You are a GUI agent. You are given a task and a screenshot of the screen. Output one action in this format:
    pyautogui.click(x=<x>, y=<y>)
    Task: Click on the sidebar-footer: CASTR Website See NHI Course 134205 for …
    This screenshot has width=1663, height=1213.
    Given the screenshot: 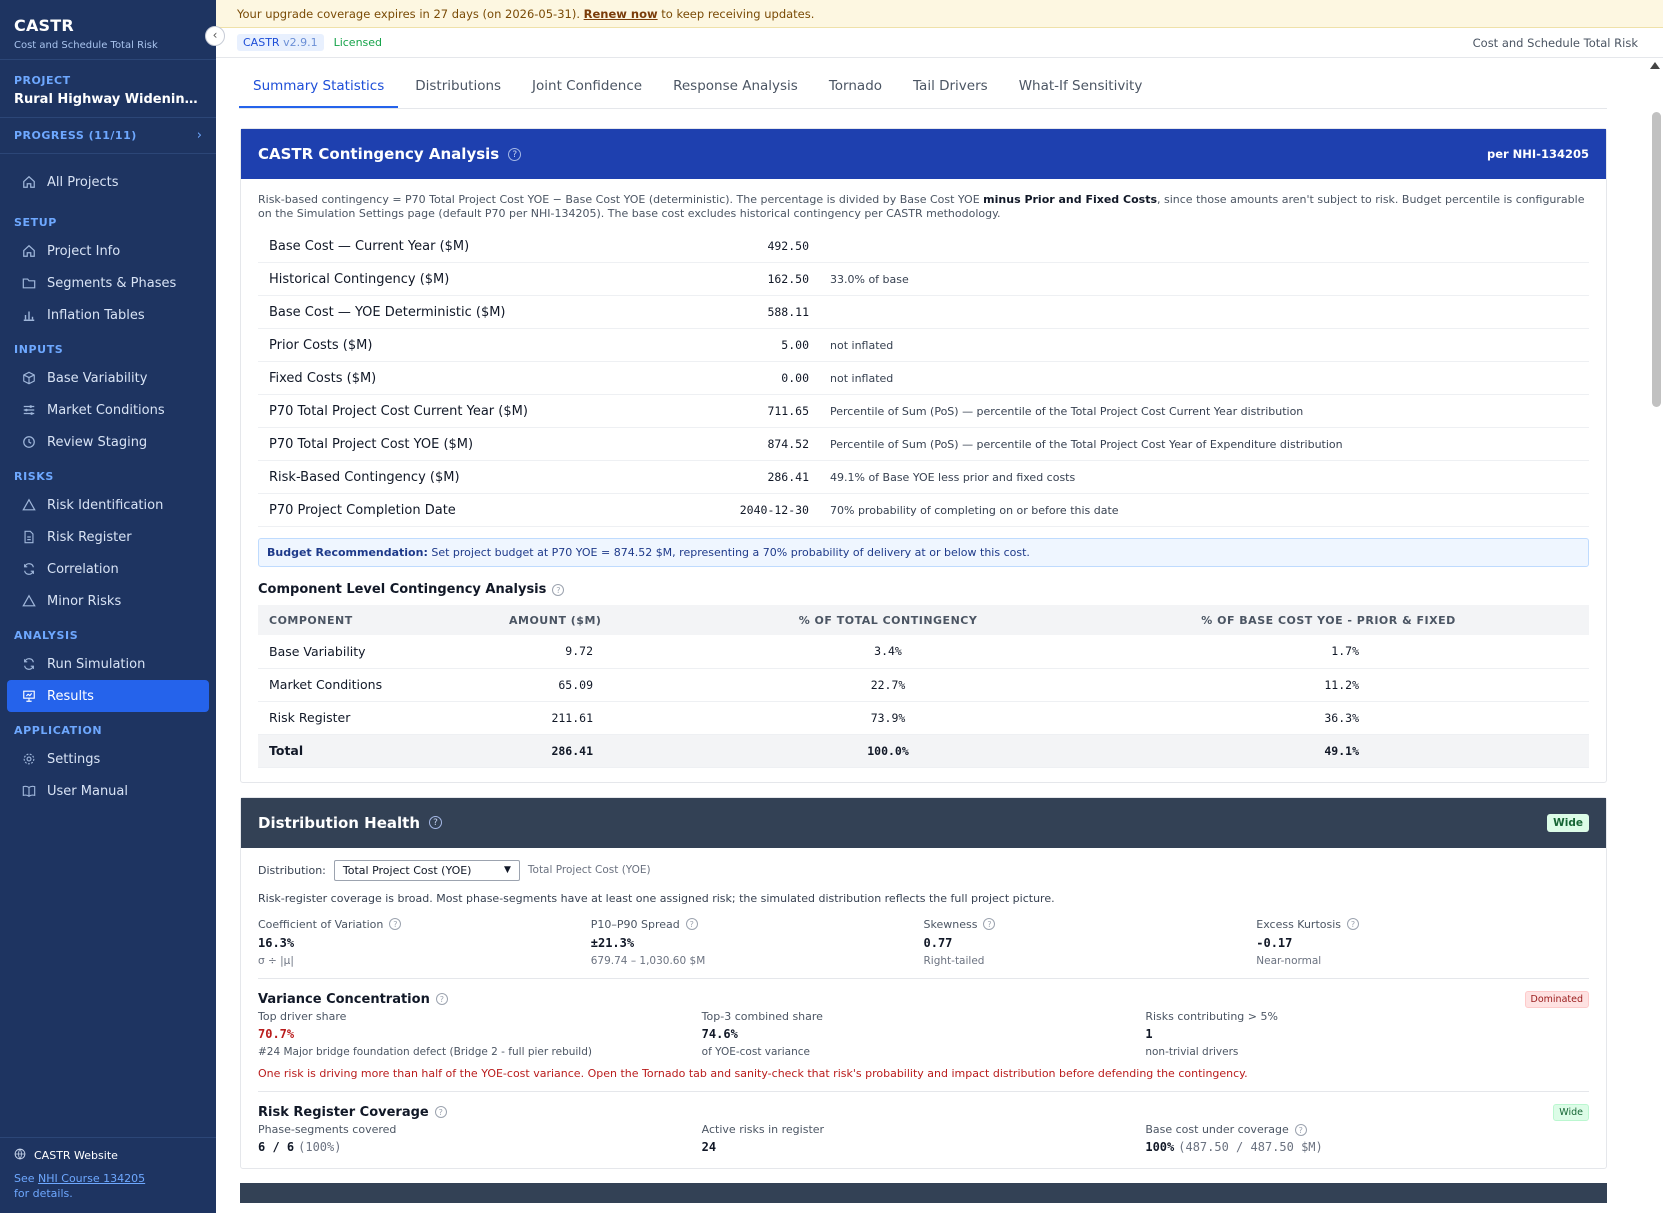 What is the action you would take?
    pyautogui.click(x=108, y=1175)
    